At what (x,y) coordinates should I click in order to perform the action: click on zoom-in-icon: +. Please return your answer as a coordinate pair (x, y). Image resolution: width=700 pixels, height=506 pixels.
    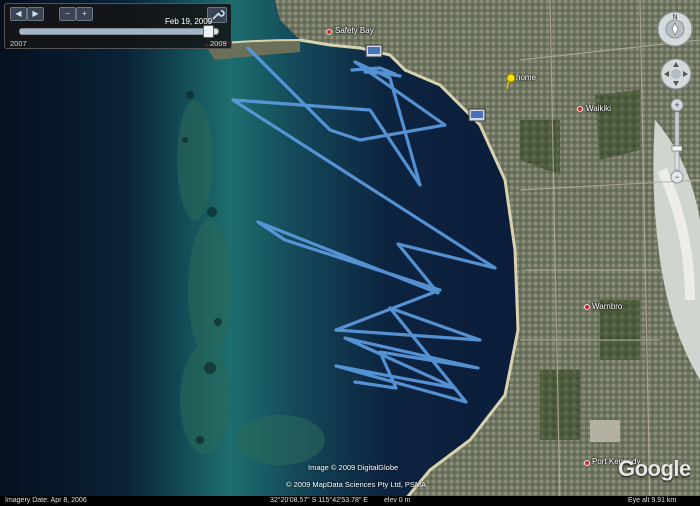
    Looking at the image, I should click on (84, 14).